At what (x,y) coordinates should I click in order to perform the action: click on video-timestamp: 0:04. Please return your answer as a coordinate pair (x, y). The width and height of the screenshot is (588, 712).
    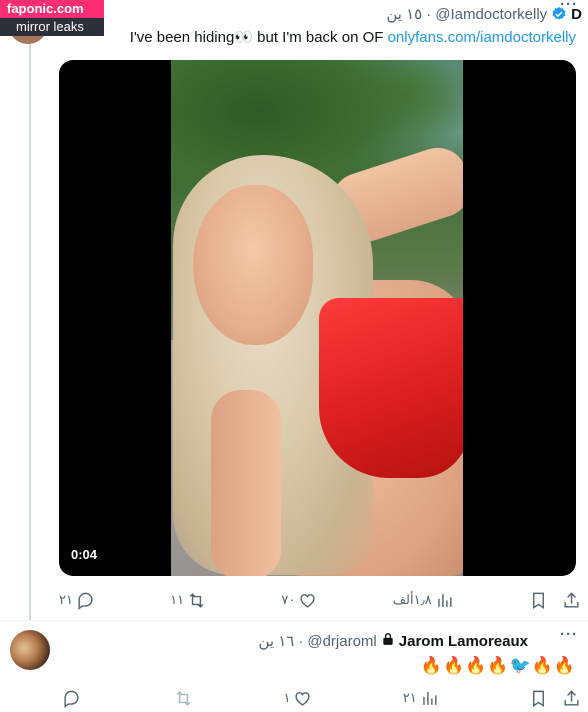
    Looking at the image, I should click on (84, 554).